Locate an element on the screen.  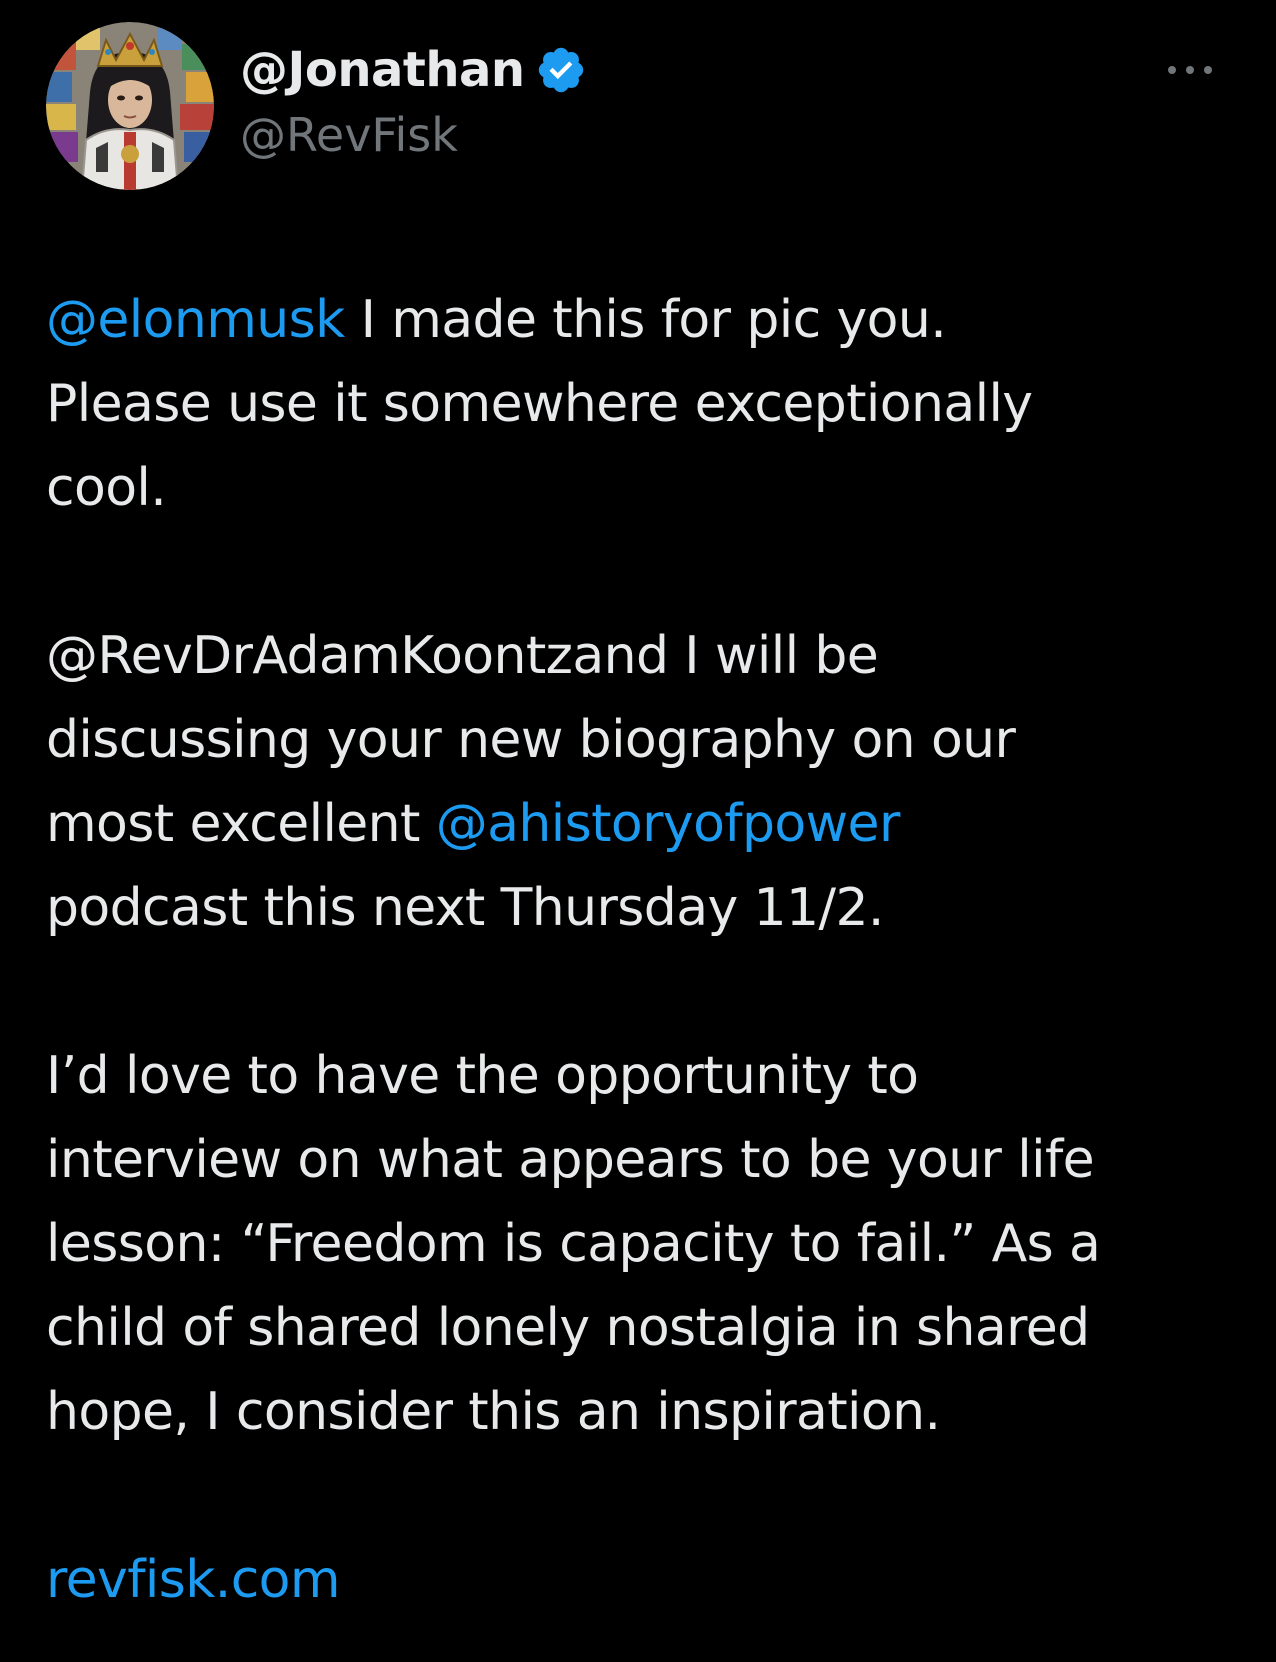
text: most excellent is located at coordinates (241, 824).